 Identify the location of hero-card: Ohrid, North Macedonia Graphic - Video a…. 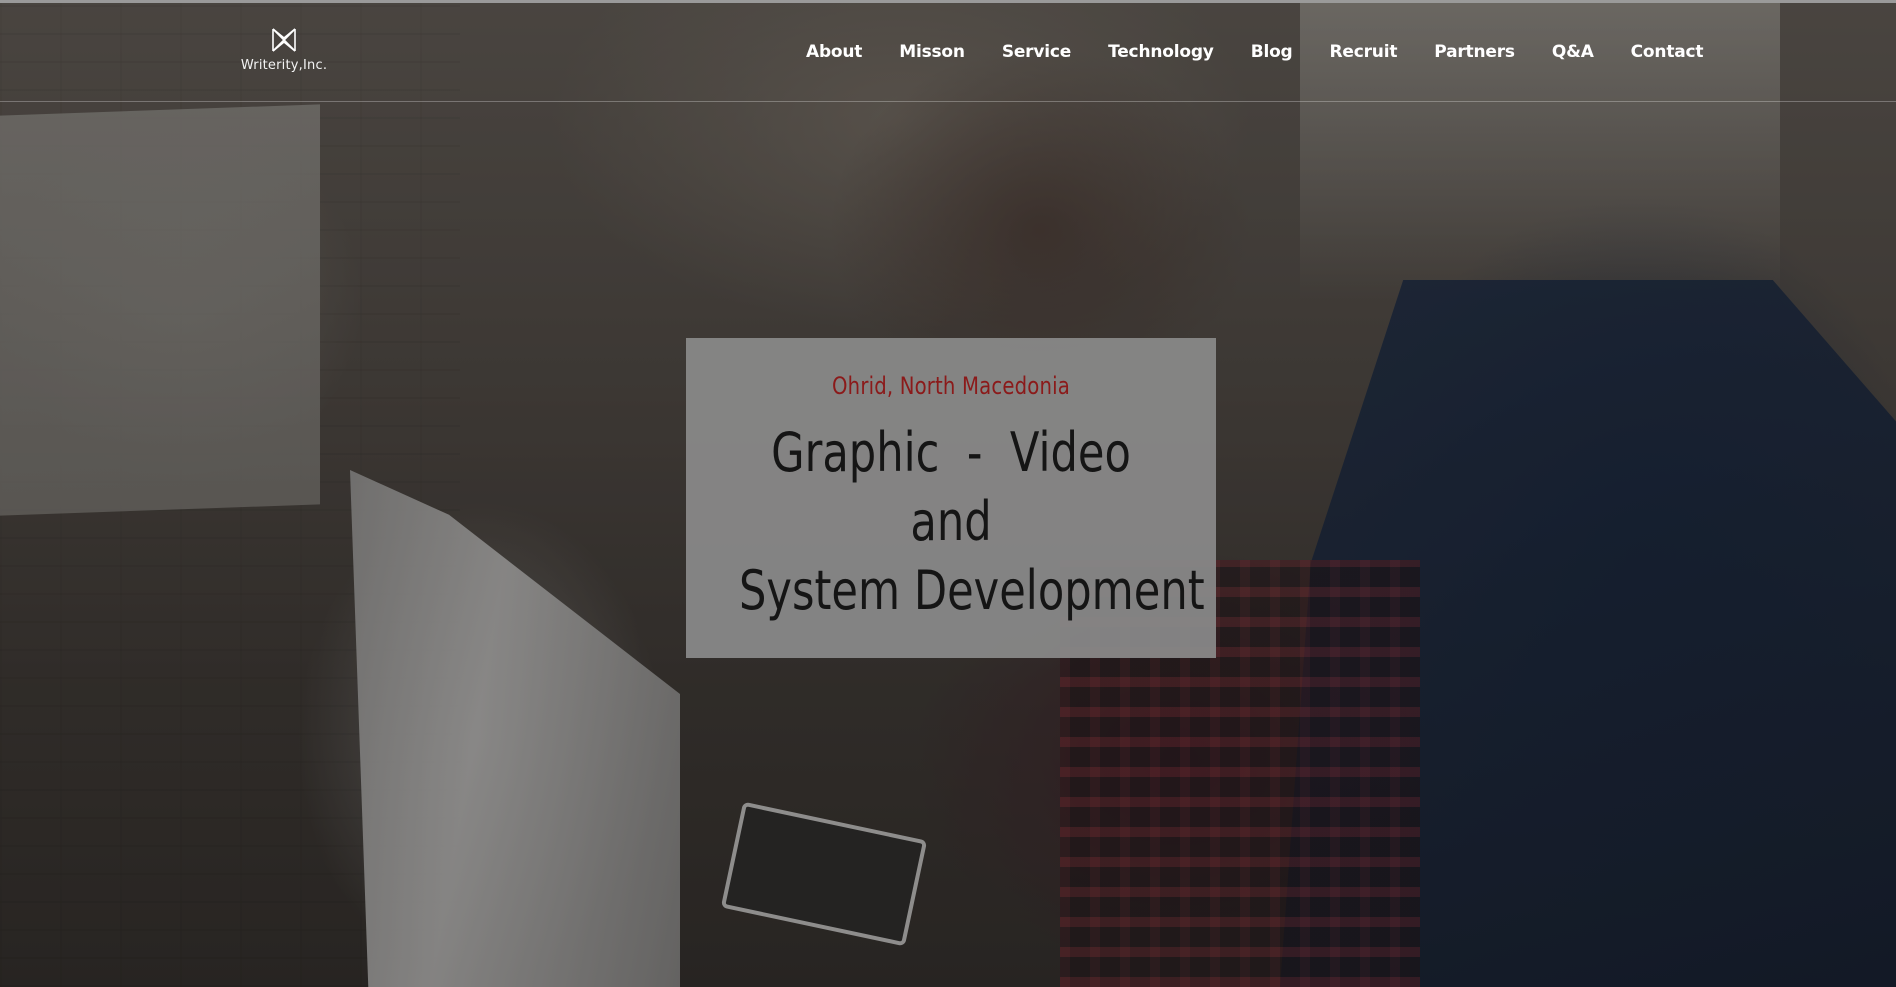
(951, 498).